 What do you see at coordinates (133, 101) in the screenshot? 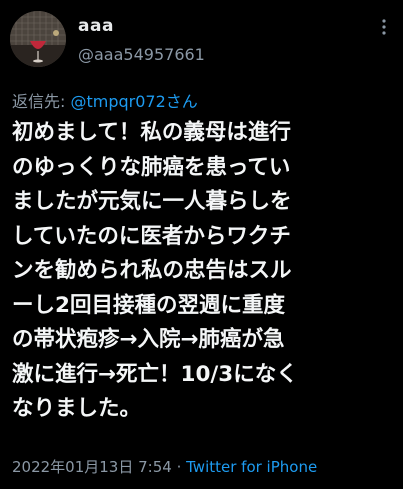
I see `reply-mention-link: @tmpqr072さん` at bounding box center [133, 101].